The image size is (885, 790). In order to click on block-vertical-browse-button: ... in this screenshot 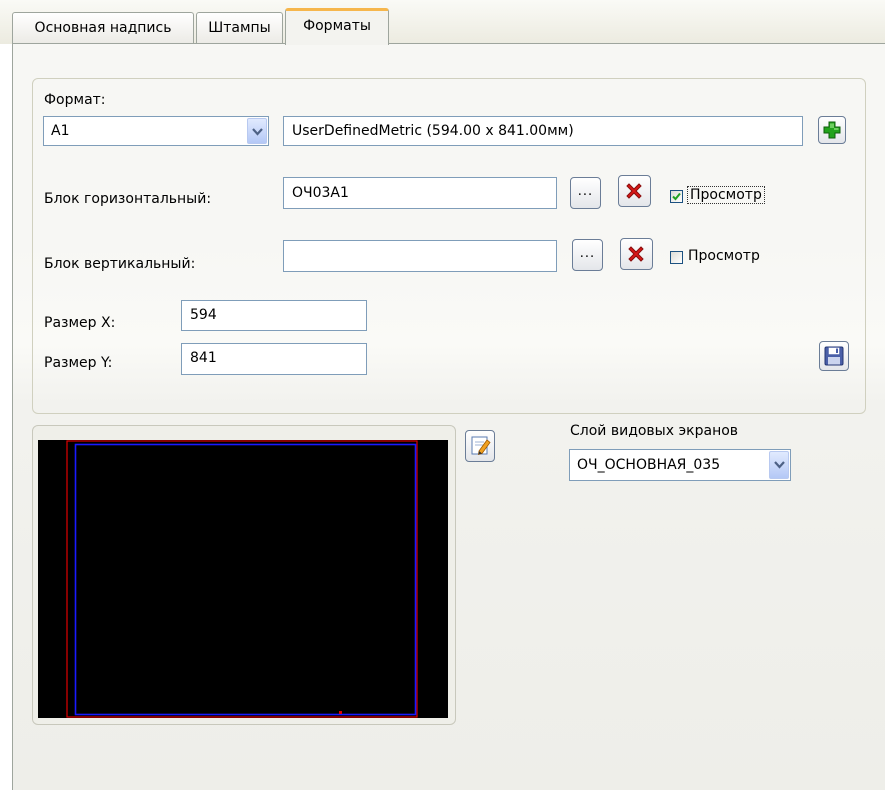, I will do `click(587, 255)`.